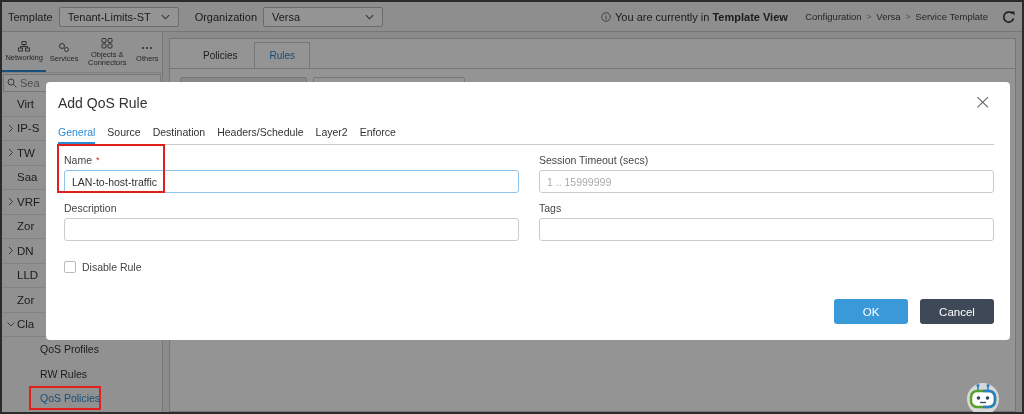 This screenshot has width=1024, height=414. What do you see at coordinates (260, 135) in the screenshot?
I see `tab: Headers/Schedule` at bounding box center [260, 135].